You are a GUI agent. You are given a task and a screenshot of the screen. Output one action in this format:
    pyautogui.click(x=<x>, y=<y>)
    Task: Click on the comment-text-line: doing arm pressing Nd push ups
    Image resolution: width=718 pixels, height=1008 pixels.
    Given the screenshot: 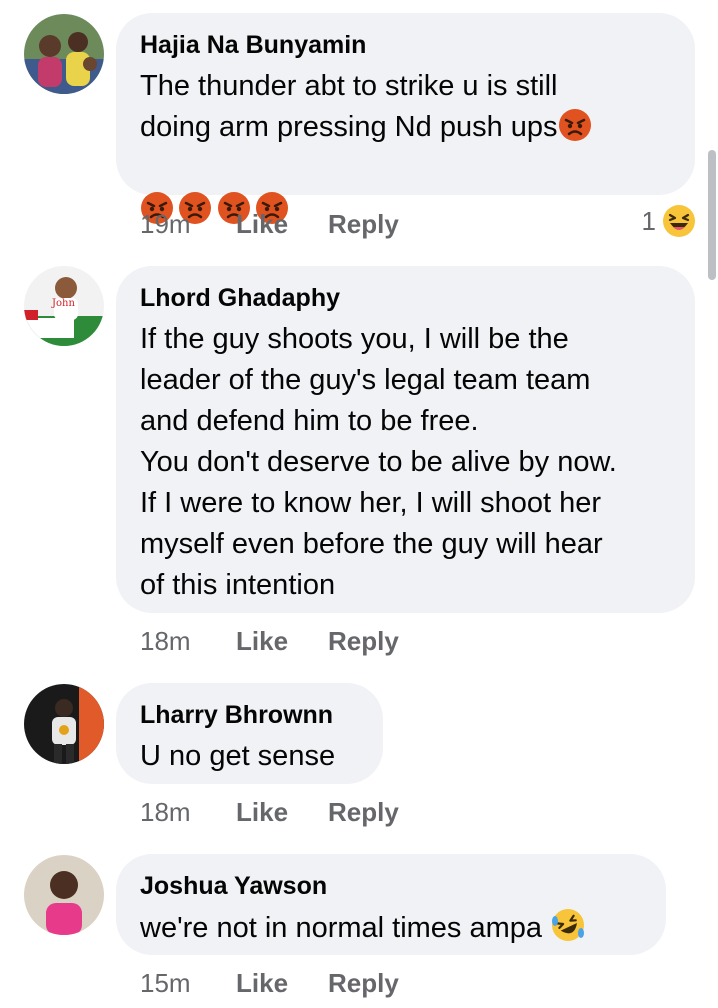 What is the action you would take?
    pyautogui.click(x=349, y=127)
    